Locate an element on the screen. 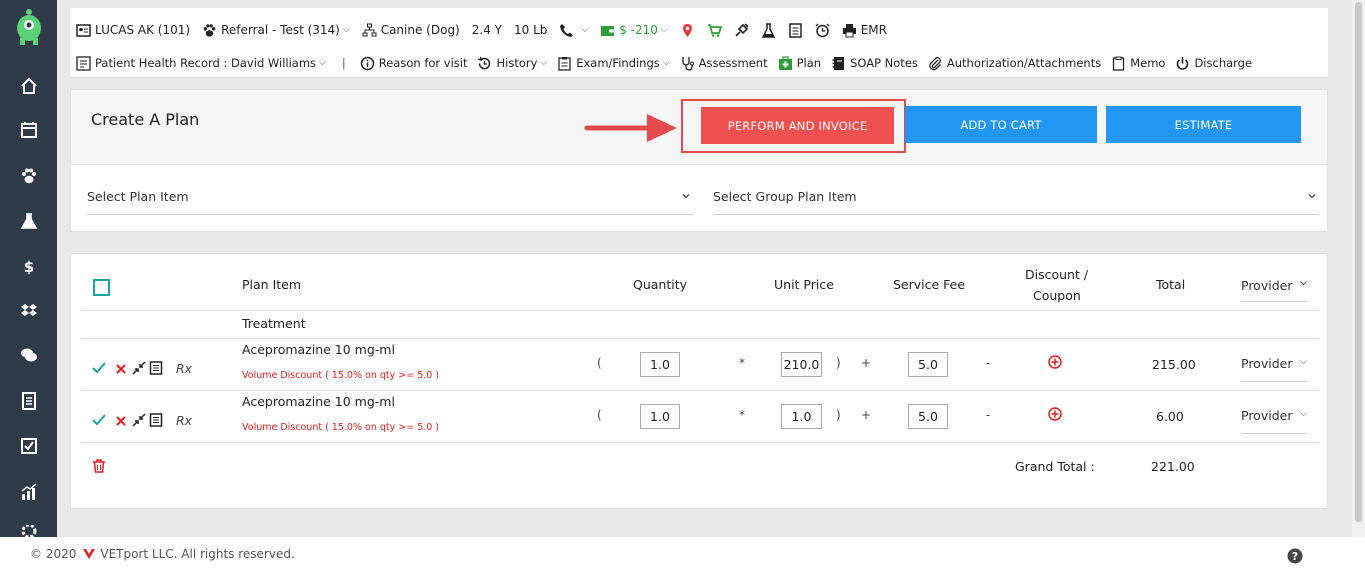  volume-discount-note: Volume Discount ( 15.0% on qty >= 5.0 ) is located at coordinates (341, 375).